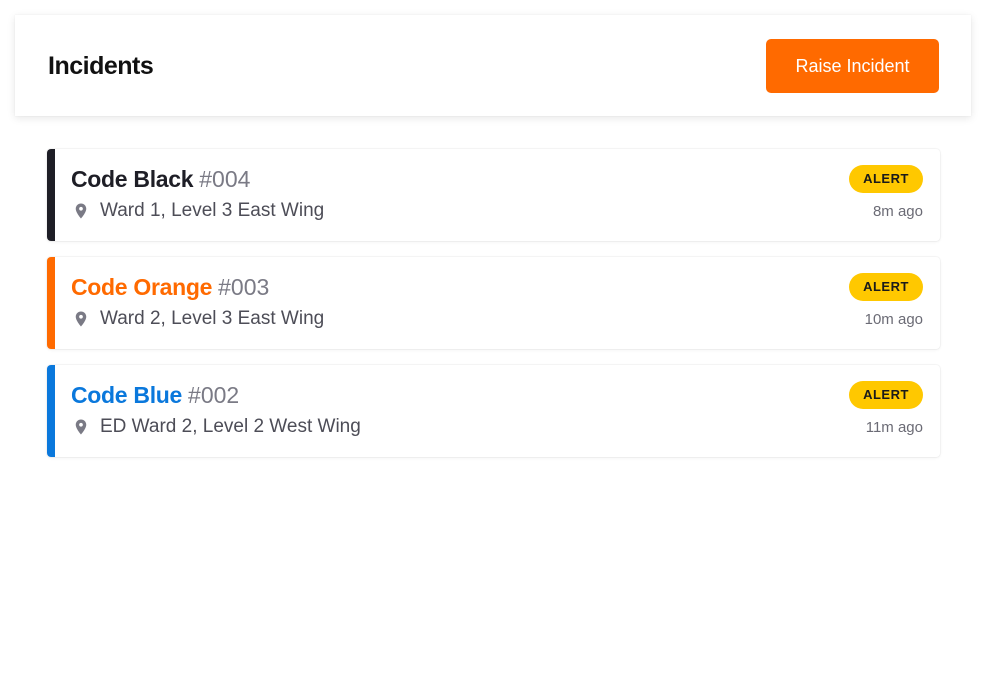  I want to click on incident-number: #003, so click(244, 287).